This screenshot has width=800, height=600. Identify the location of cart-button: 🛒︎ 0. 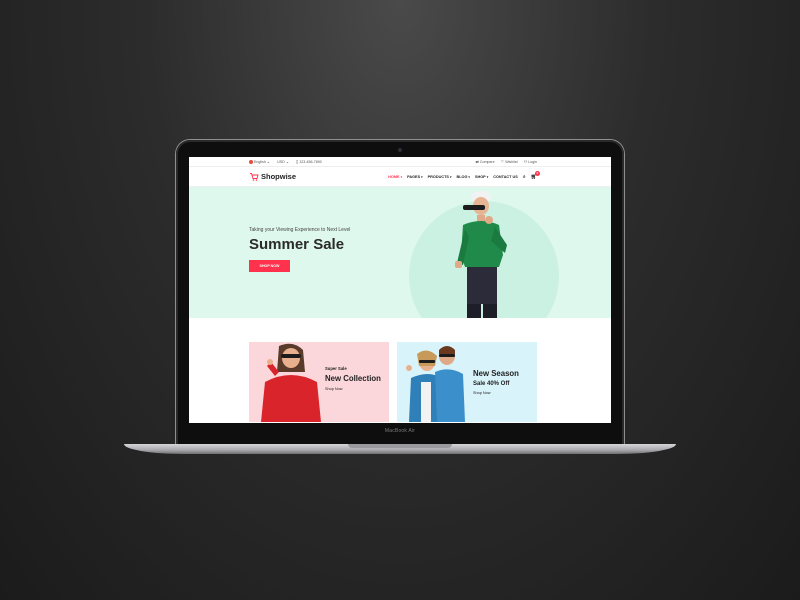
(535, 175).